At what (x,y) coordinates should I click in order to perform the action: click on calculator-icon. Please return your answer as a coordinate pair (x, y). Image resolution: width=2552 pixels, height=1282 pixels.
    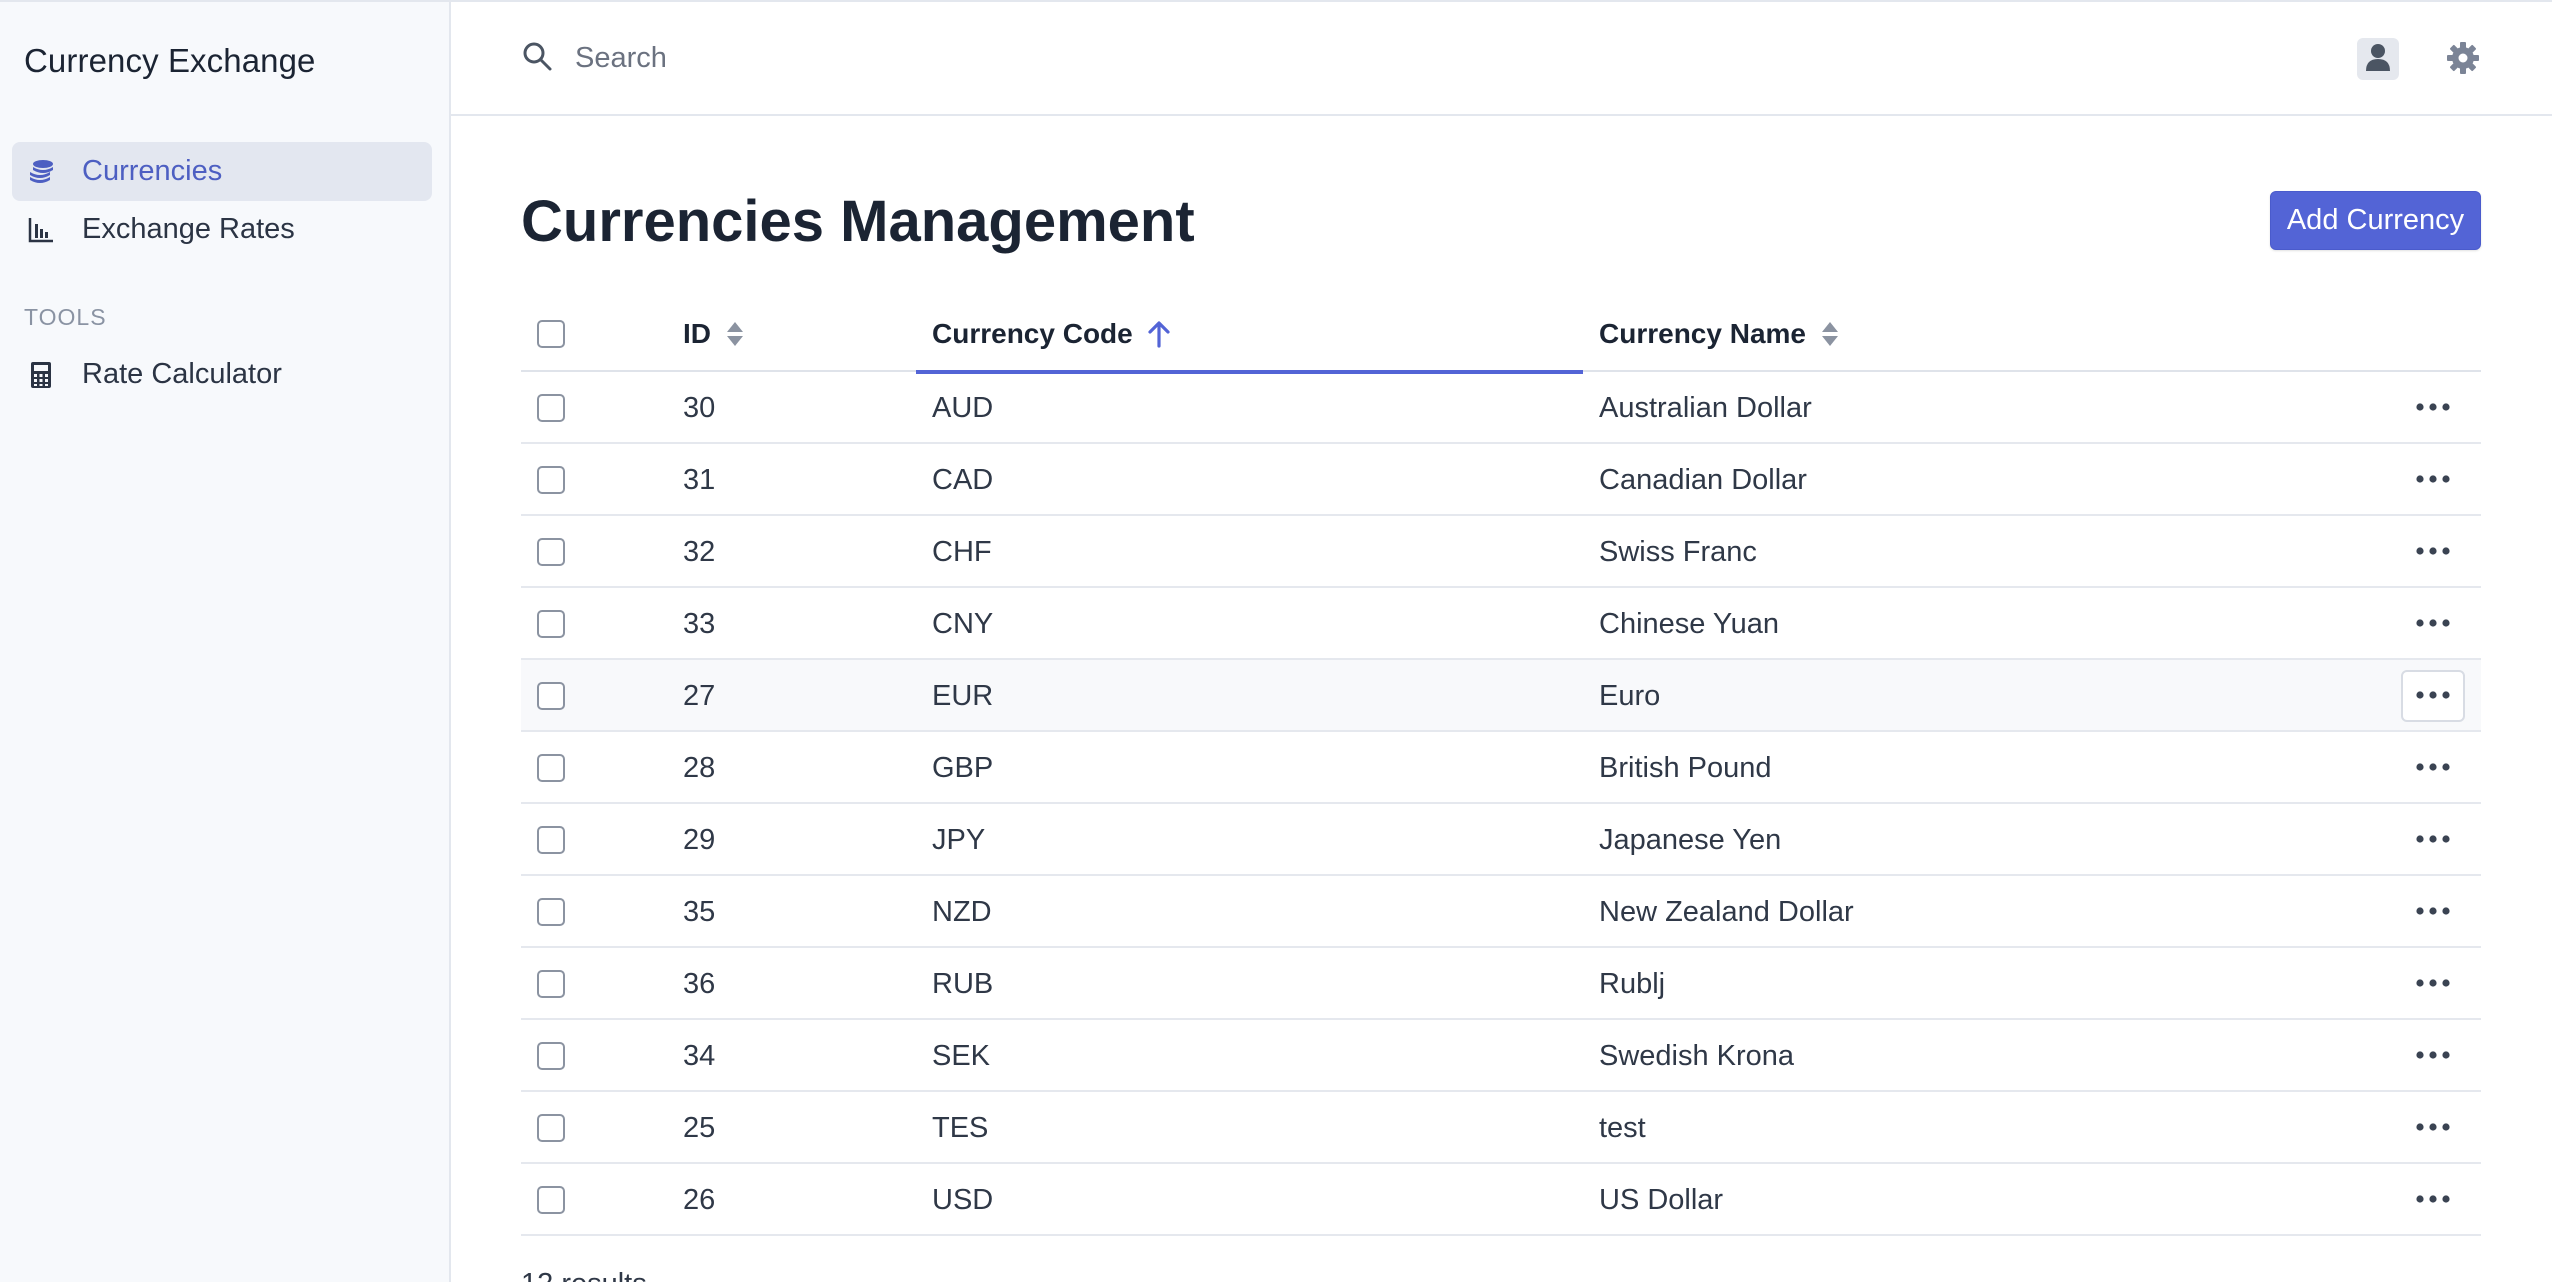
    Looking at the image, I should click on (41, 375).